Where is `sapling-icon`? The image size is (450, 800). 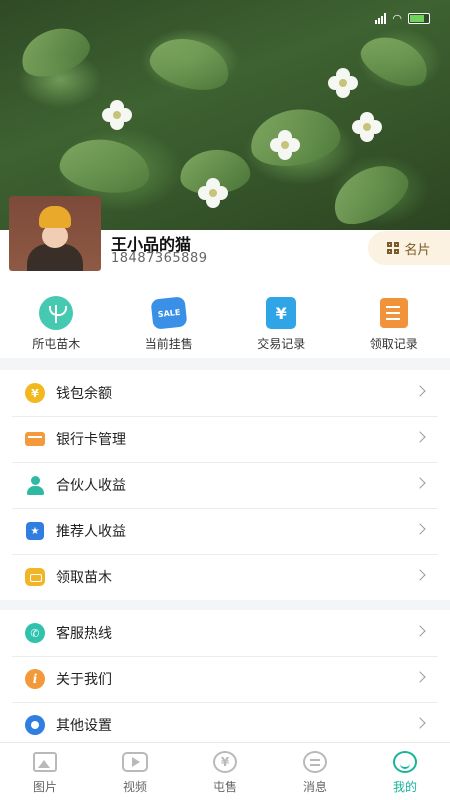
sapling-icon is located at coordinates (56, 313).